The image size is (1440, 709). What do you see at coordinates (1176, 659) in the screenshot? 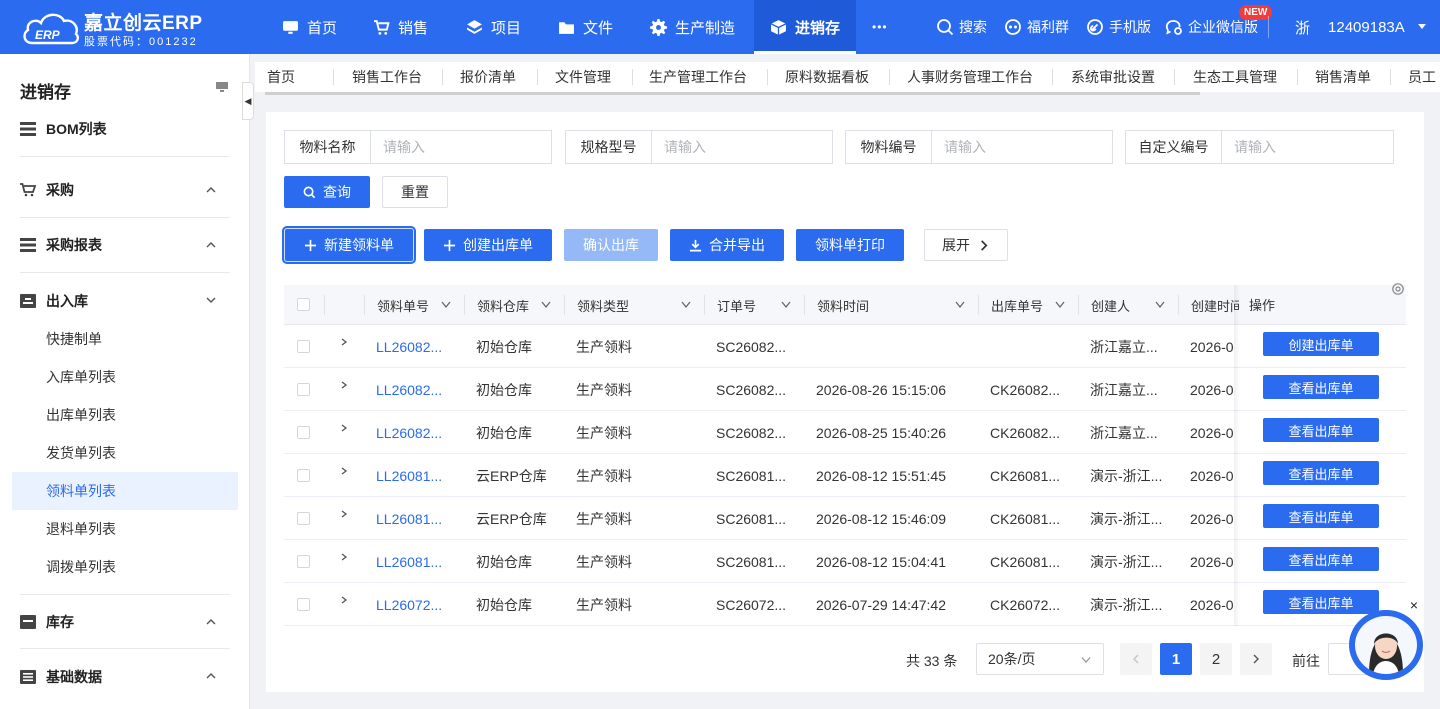
I see `page-1-button: 1` at bounding box center [1176, 659].